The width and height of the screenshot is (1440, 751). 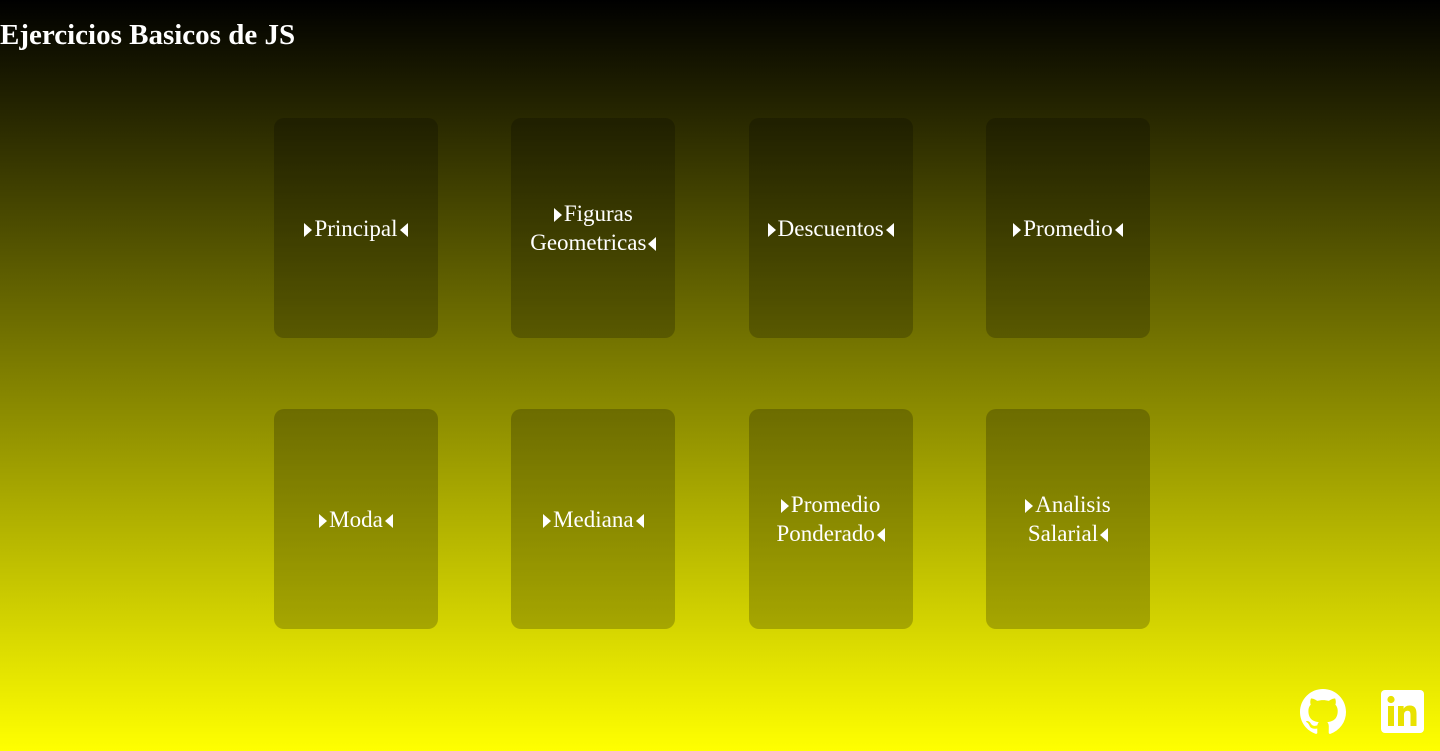 I want to click on card-label-line1: Analisis, so click(x=1073, y=504).